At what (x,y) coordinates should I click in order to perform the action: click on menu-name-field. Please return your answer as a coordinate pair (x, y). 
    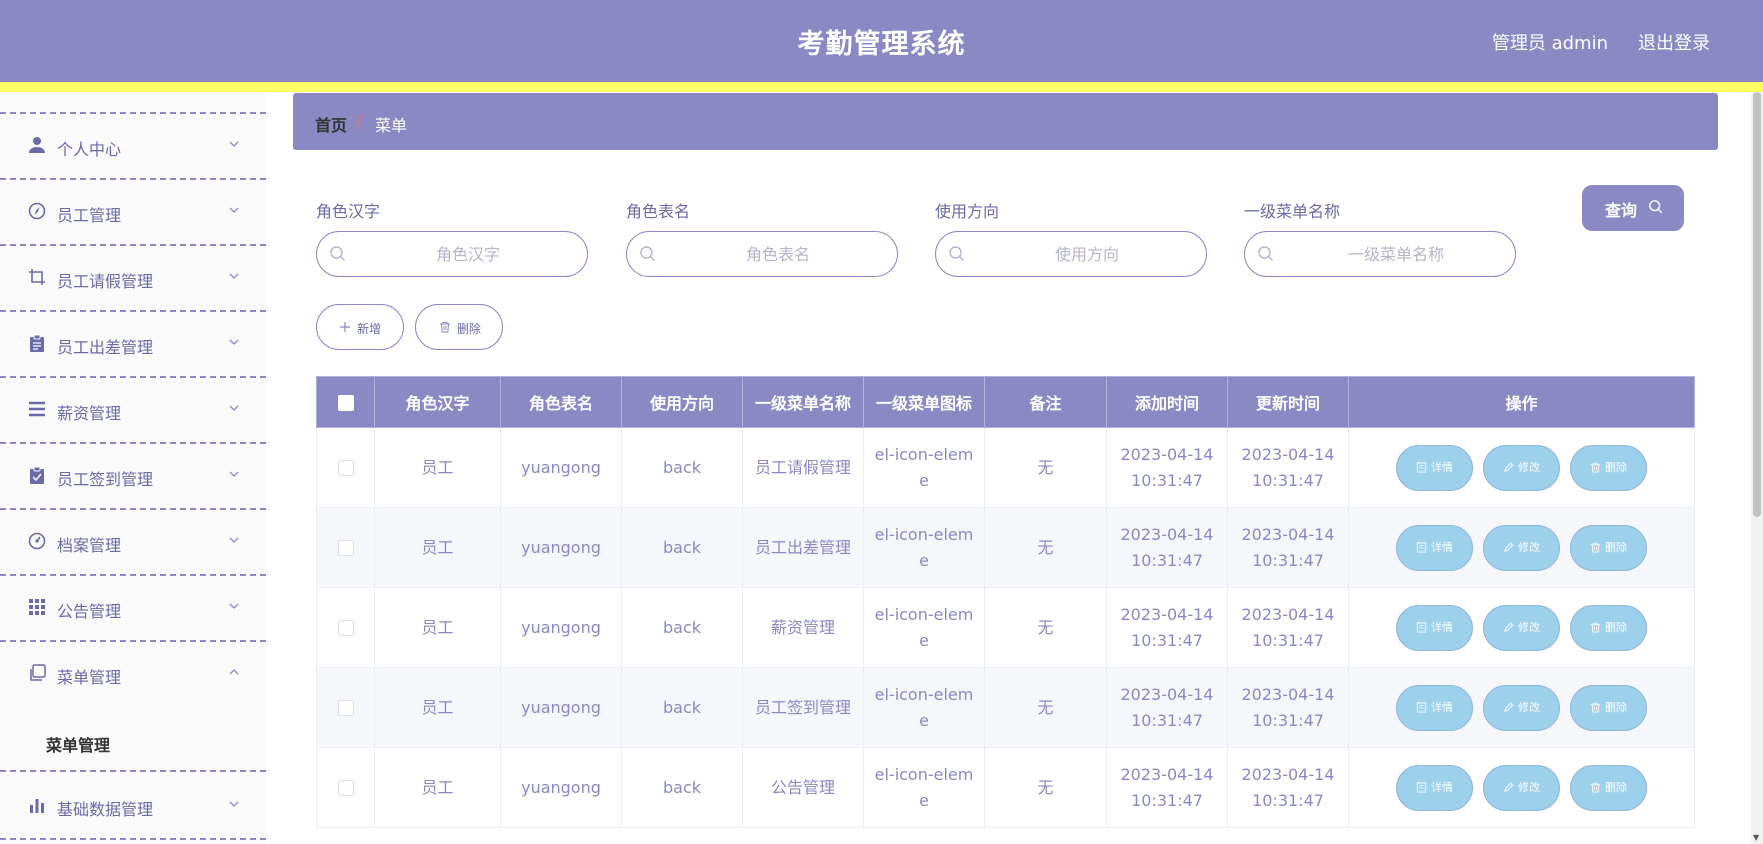
    Looking at the image, I should click on (1380, 254).